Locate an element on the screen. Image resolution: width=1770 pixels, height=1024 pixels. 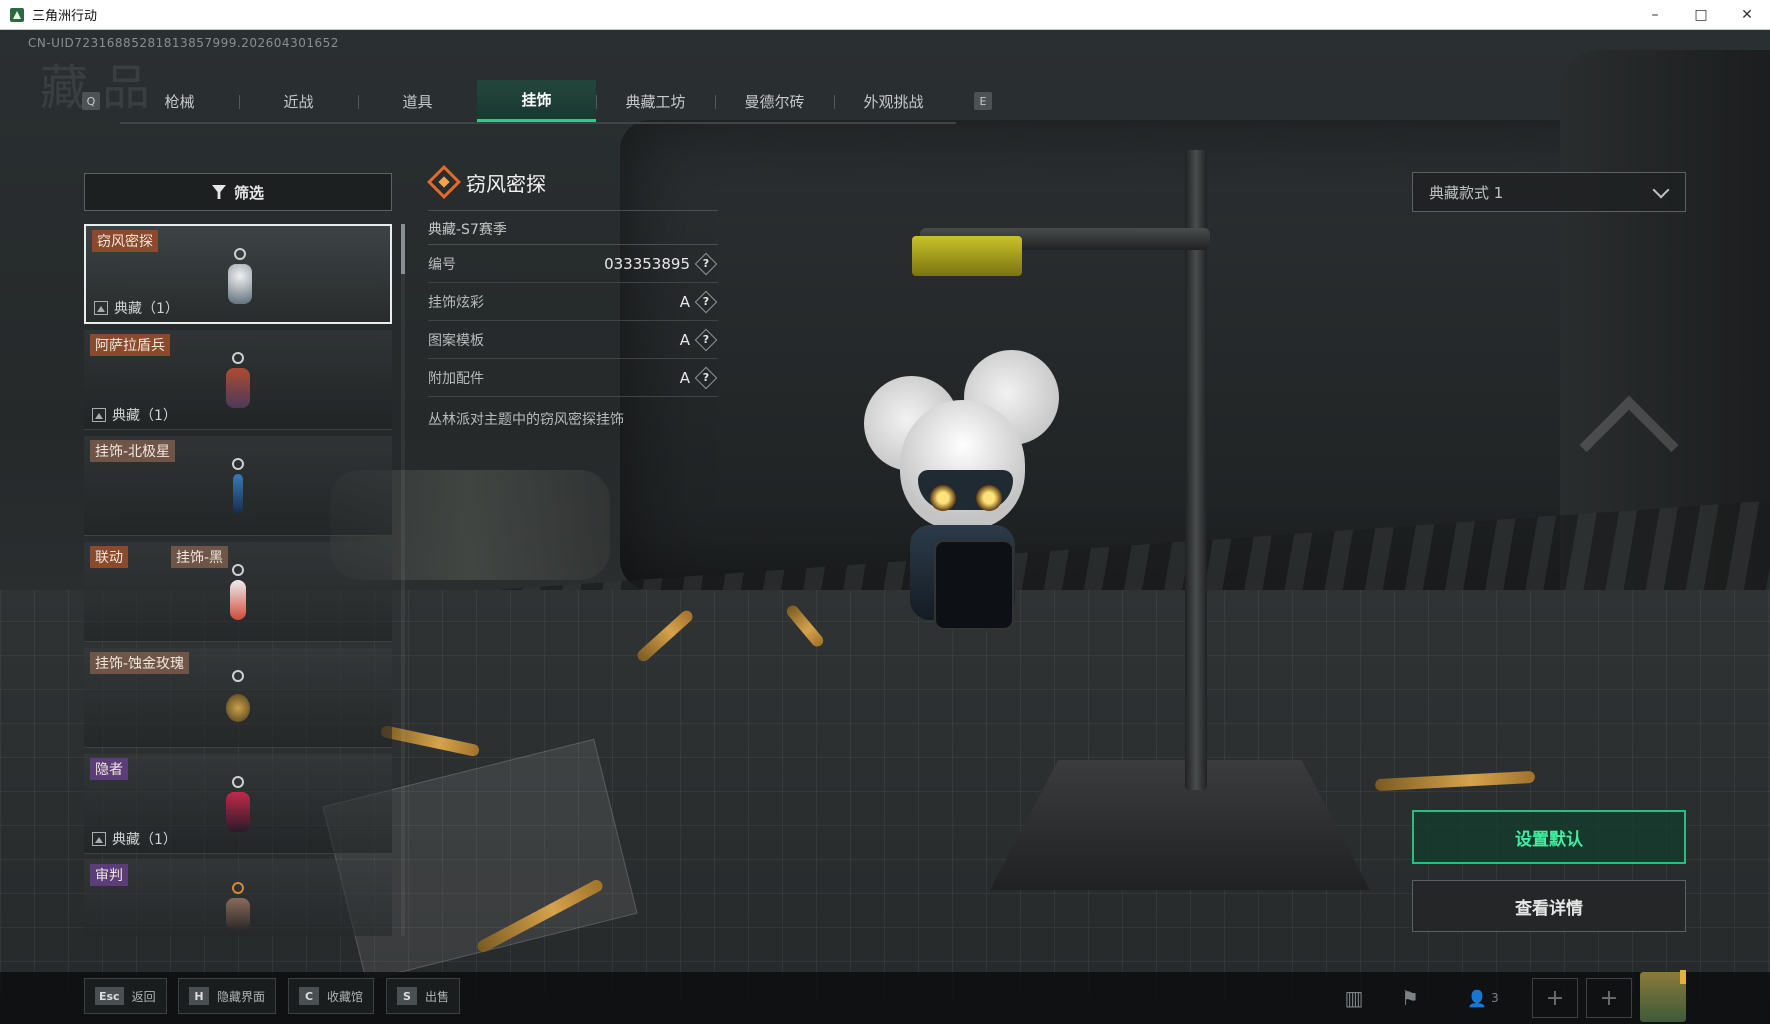
charm-model-preview is located at coordinates (960, 485).